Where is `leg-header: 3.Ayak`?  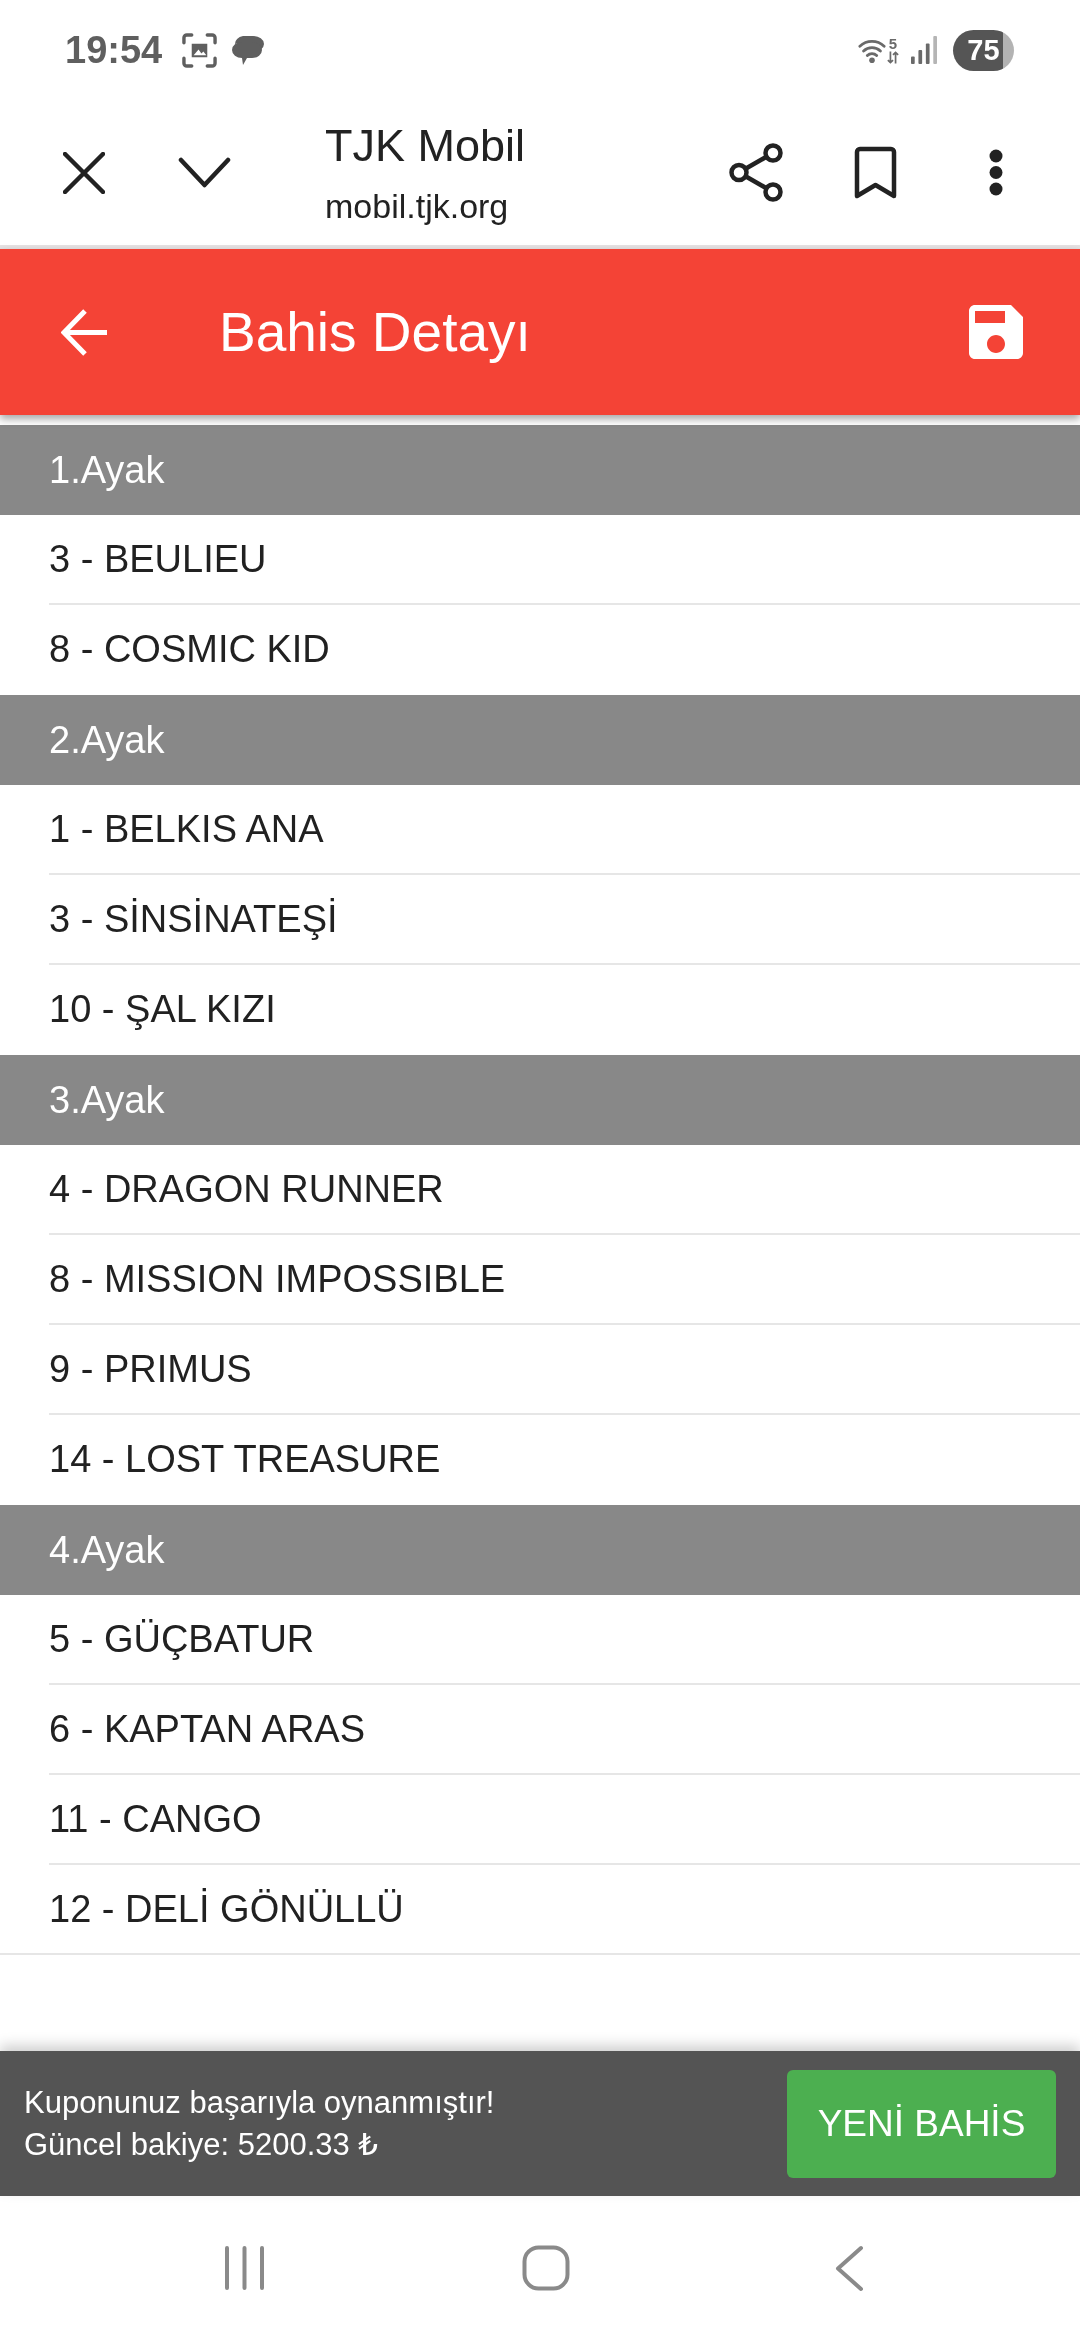 leg-header: 3.Ayak is located at coordinates (540, 1100).